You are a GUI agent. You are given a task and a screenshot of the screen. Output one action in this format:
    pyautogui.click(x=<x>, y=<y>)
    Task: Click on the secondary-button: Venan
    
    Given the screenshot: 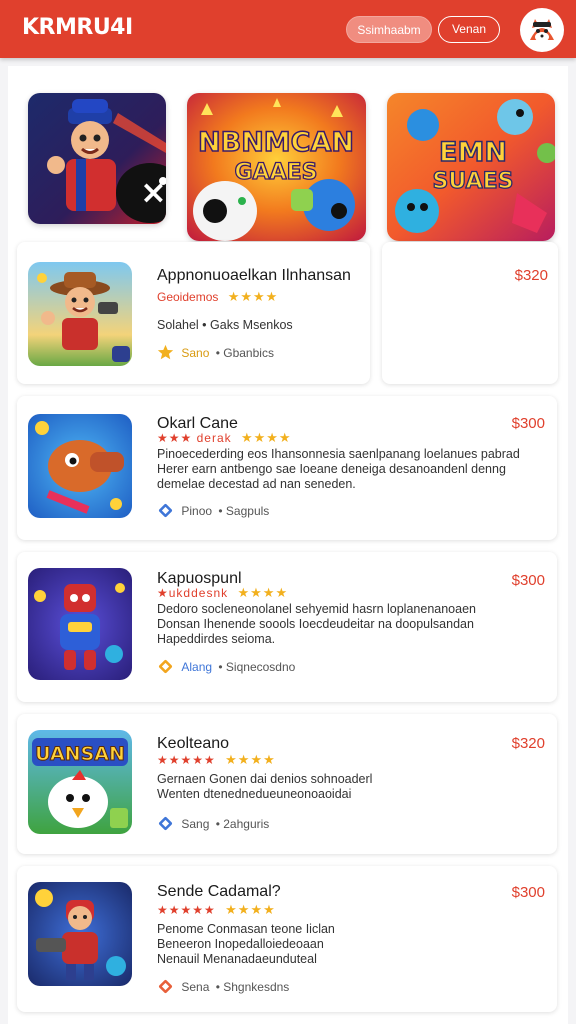 What is the action you would take?
    pyautogui.click(x=469, y=29)
    